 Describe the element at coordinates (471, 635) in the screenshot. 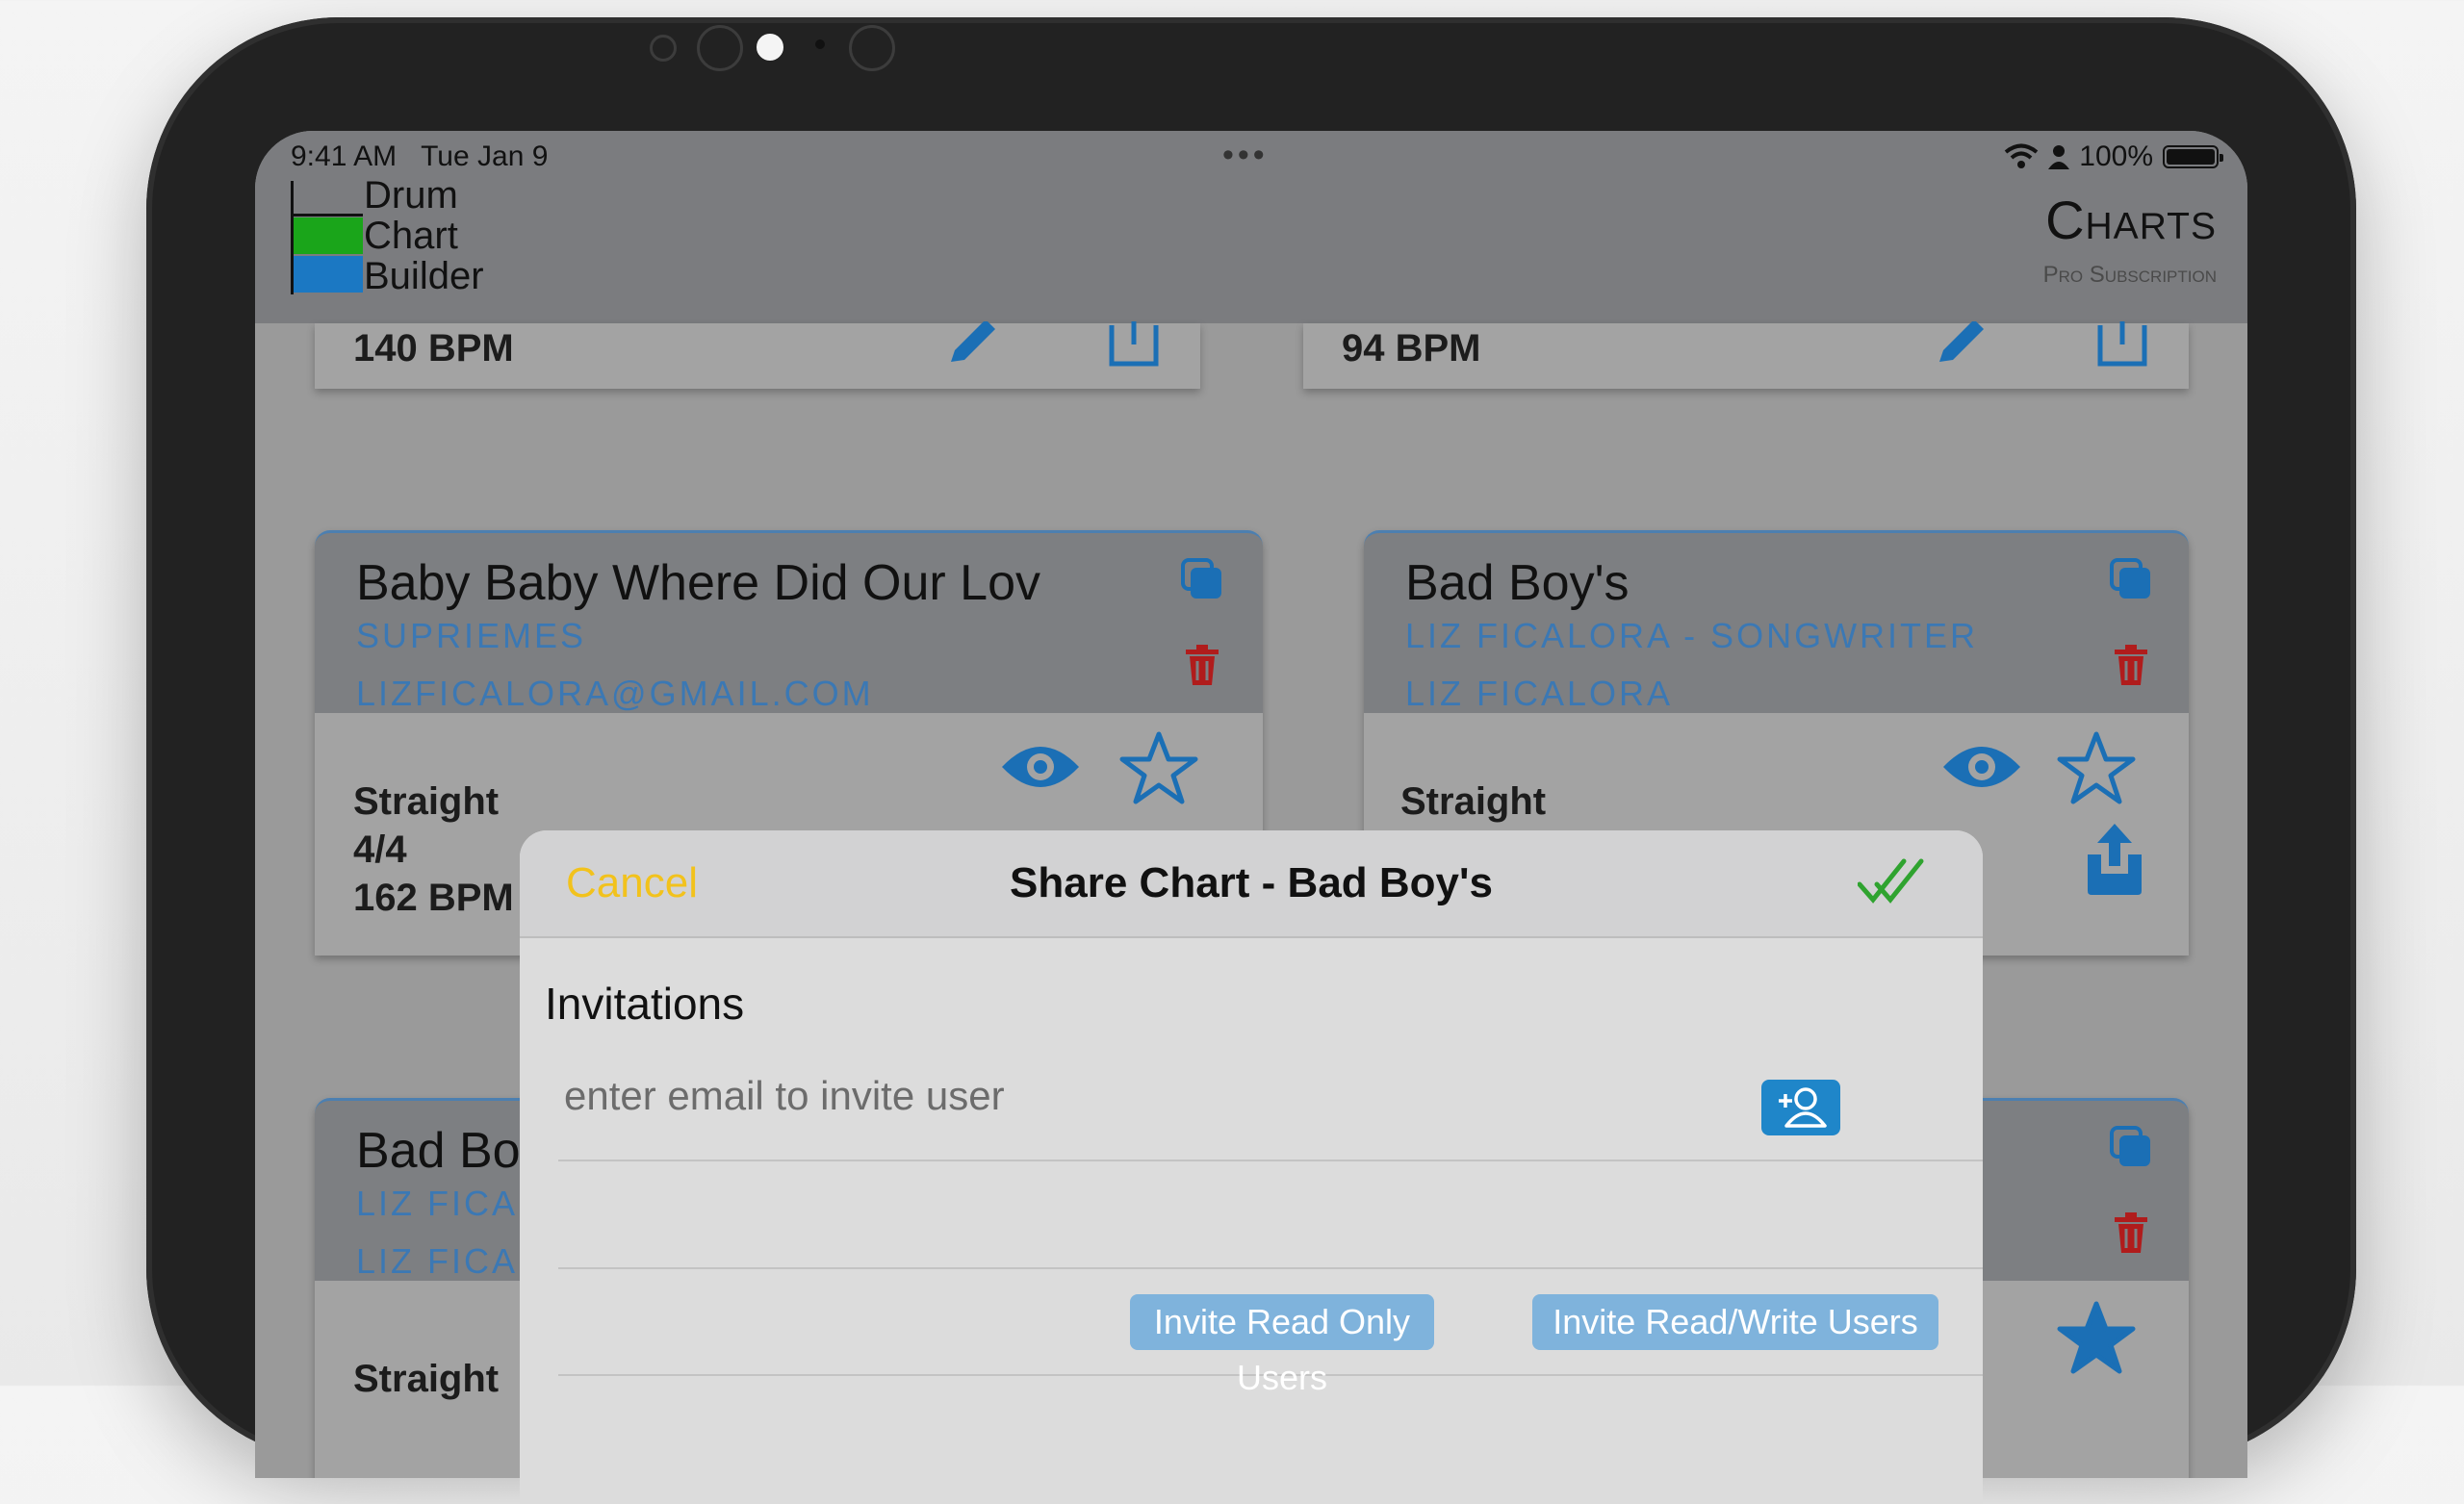

I see `card-artist: SUPRIEMES` at that location.